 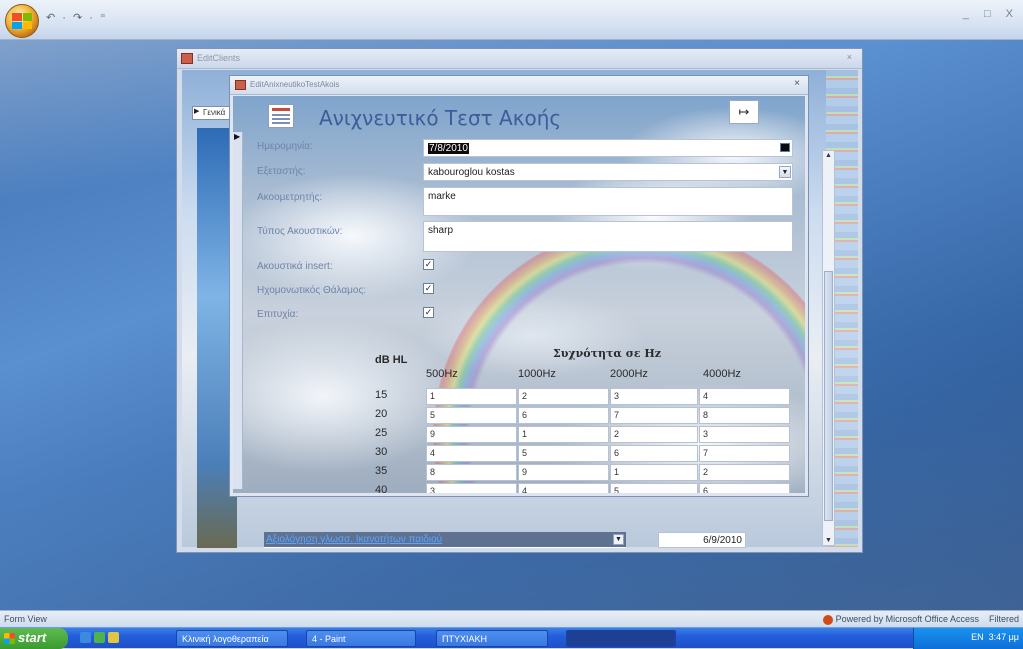 I want to click on taskbar-item-thesis: ΠΤΥΧΙΑΚΗ, so click(x=492, y=638).